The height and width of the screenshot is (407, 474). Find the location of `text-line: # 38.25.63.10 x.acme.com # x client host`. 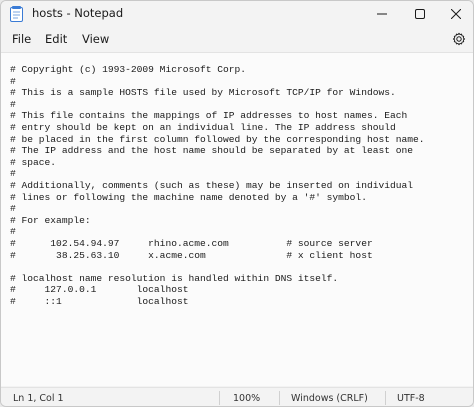

text-line: # 38.25.63.10 x.acme.com # x client host is located at coordinates (191, 255).